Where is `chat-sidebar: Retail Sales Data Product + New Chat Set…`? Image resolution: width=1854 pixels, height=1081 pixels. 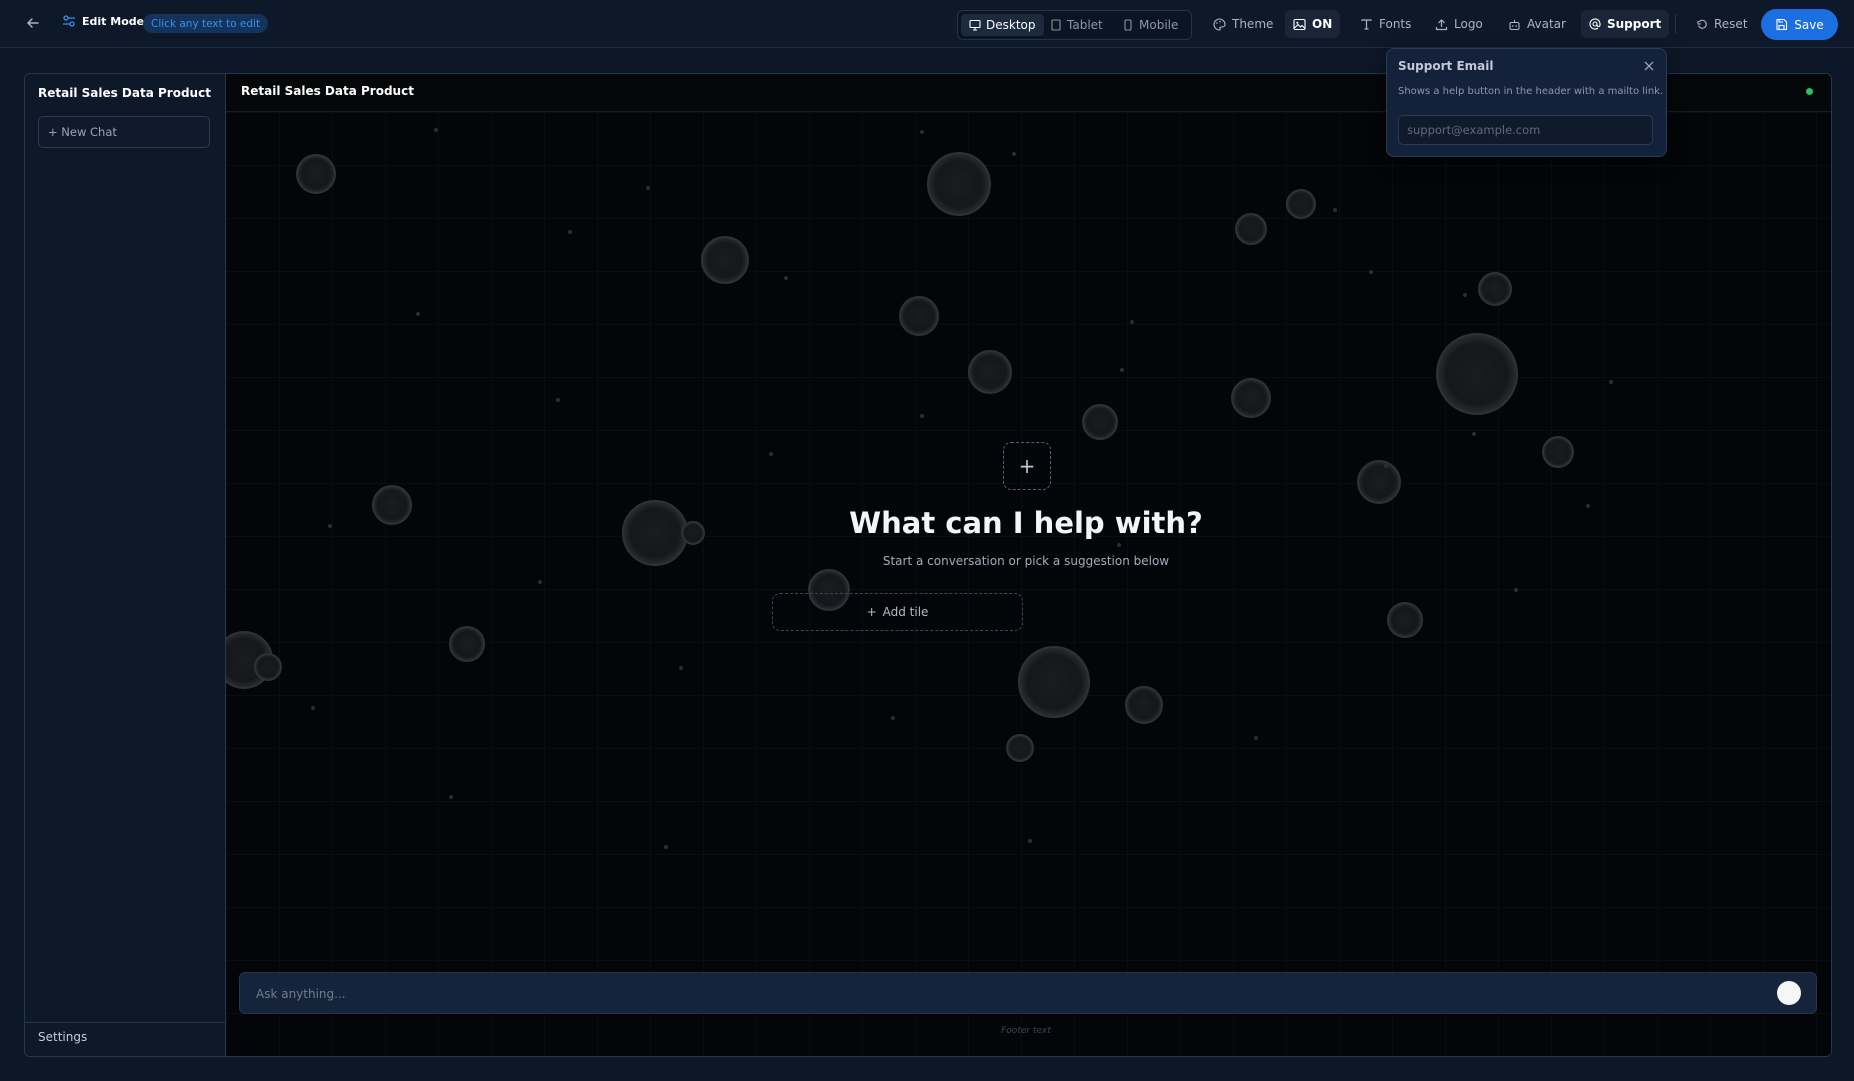
chat-sidebar: Retail Sales Data Product + New Chat Set… is located at coordinates (125, 565).